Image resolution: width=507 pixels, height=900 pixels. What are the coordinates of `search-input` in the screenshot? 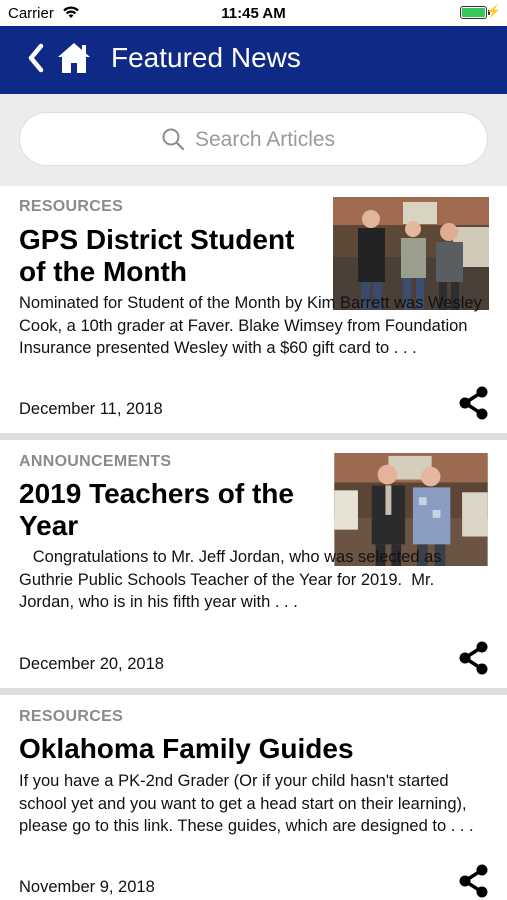 It's located at (325, 140).